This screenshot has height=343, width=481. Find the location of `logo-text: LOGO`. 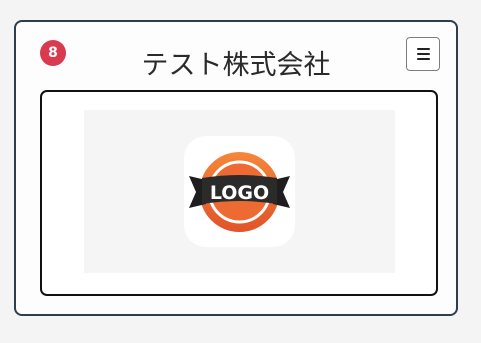

logo-text: LOGO is located at coordinates (239, 193).